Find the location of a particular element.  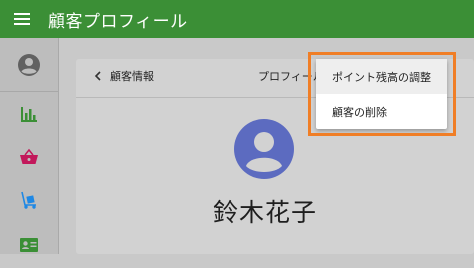

back-link-label: 顧客情報 is located at coordinates (132, 76).